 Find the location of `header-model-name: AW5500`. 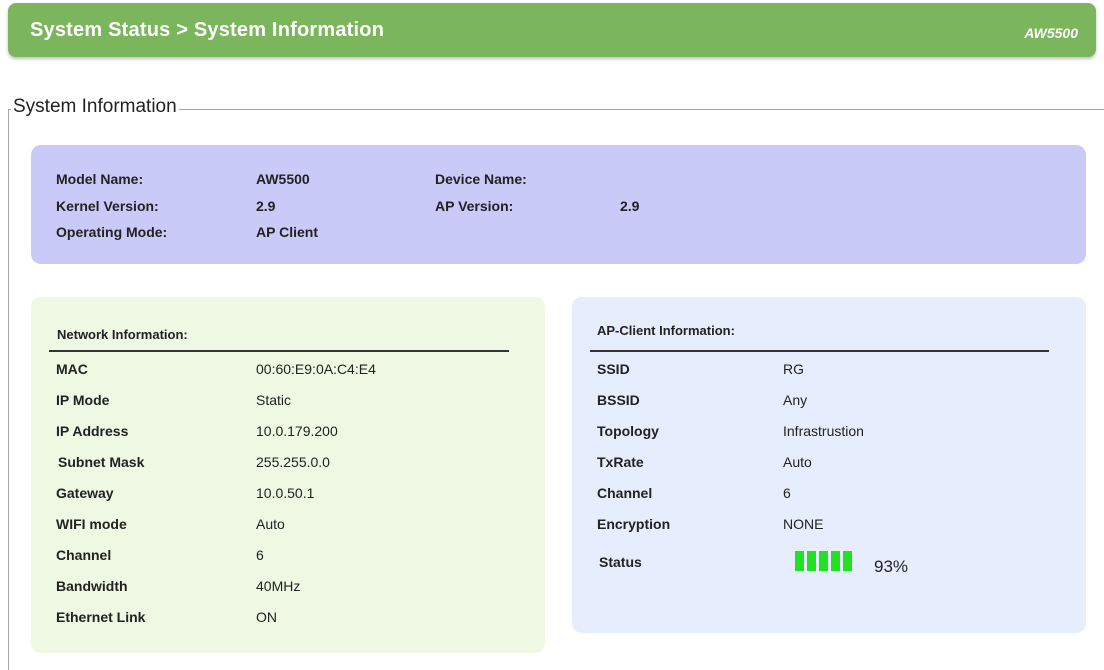

header-model-name: AW5500 is located at coordinates (1051, 33).